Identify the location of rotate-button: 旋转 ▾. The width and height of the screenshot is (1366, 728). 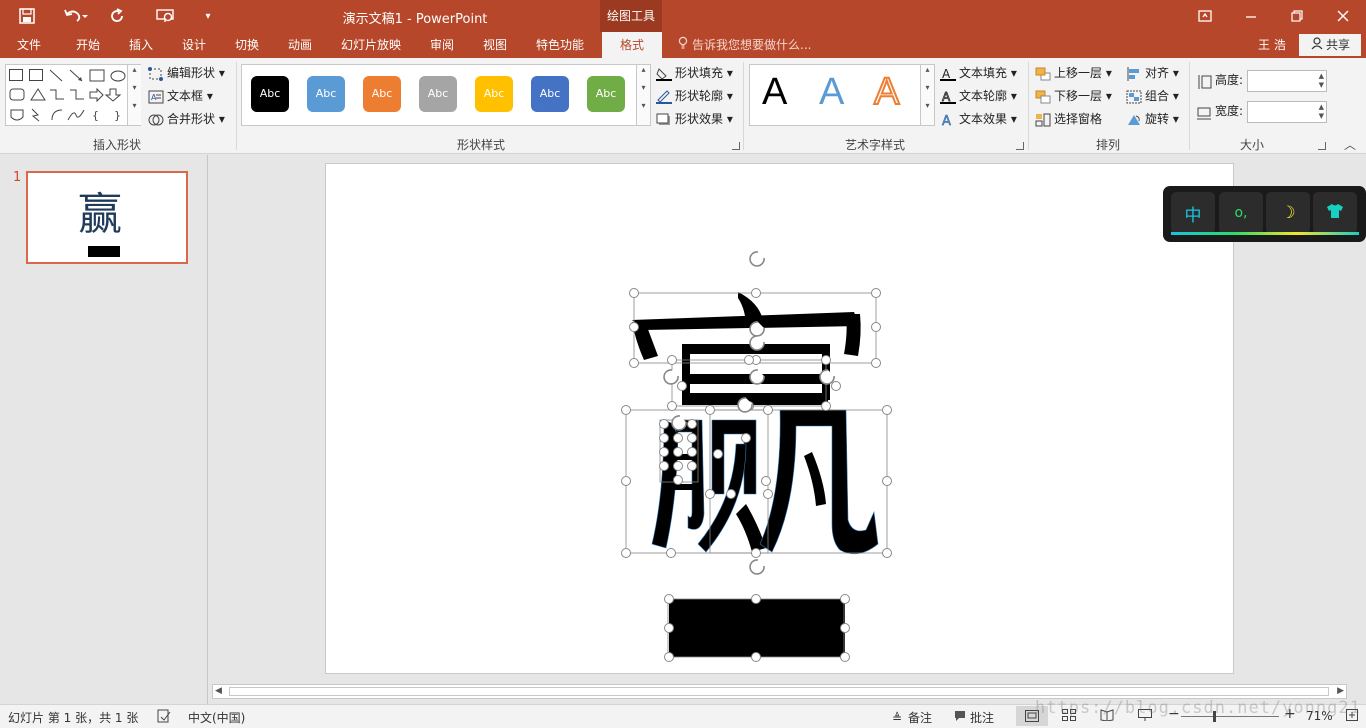
(1152, 119).